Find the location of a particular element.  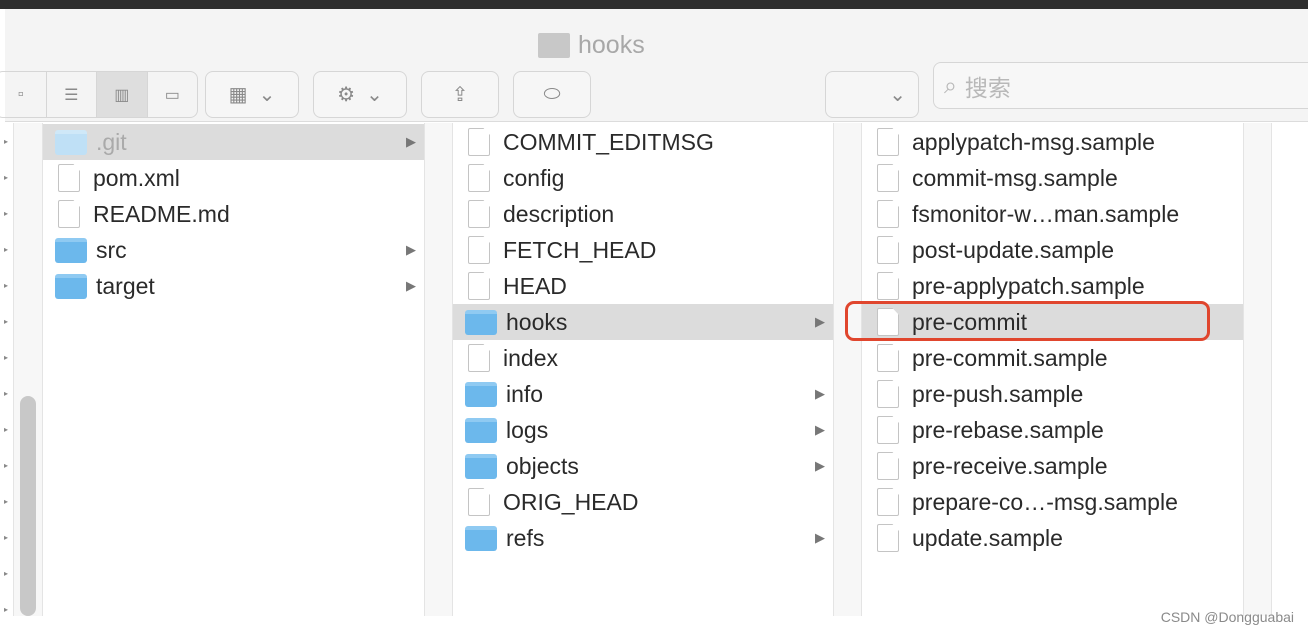

item-name: pre-push.sample is located at coordinates (998, 393).